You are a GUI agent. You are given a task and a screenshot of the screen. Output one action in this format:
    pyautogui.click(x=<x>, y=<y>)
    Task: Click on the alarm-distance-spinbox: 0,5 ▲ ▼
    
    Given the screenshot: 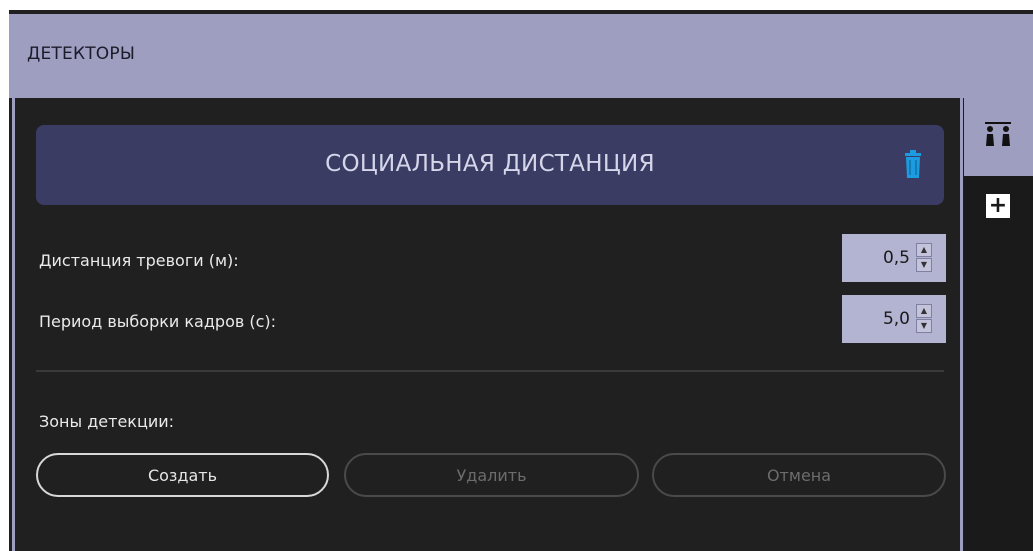 What is the action you would take?
    pyautogui.click(x=894, y=258)
    